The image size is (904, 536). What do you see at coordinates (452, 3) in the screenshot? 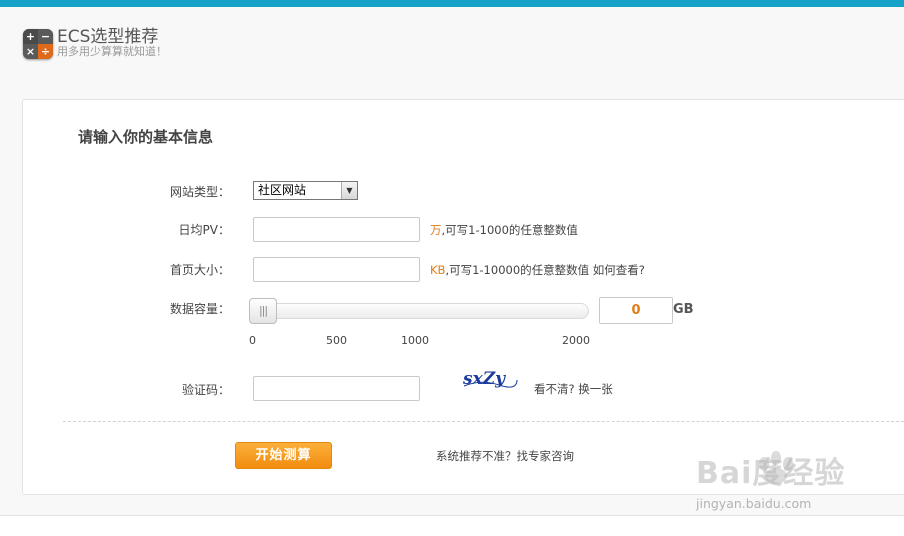
I see `top-accent-bar` at bounding box center [452, 3].